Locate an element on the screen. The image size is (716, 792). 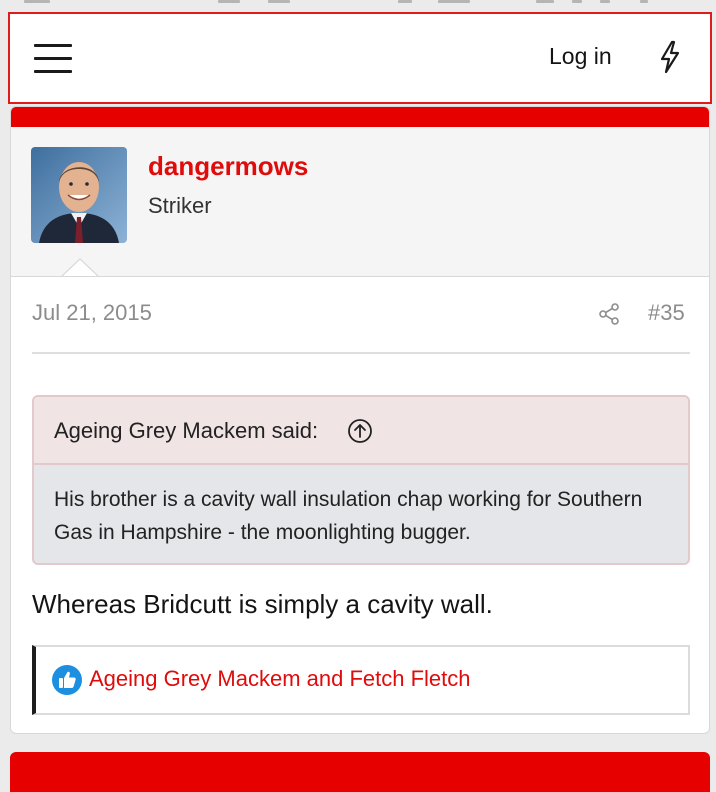
quote-header: Ageing Grey Mackem said: is located at coordinates (361, 431).